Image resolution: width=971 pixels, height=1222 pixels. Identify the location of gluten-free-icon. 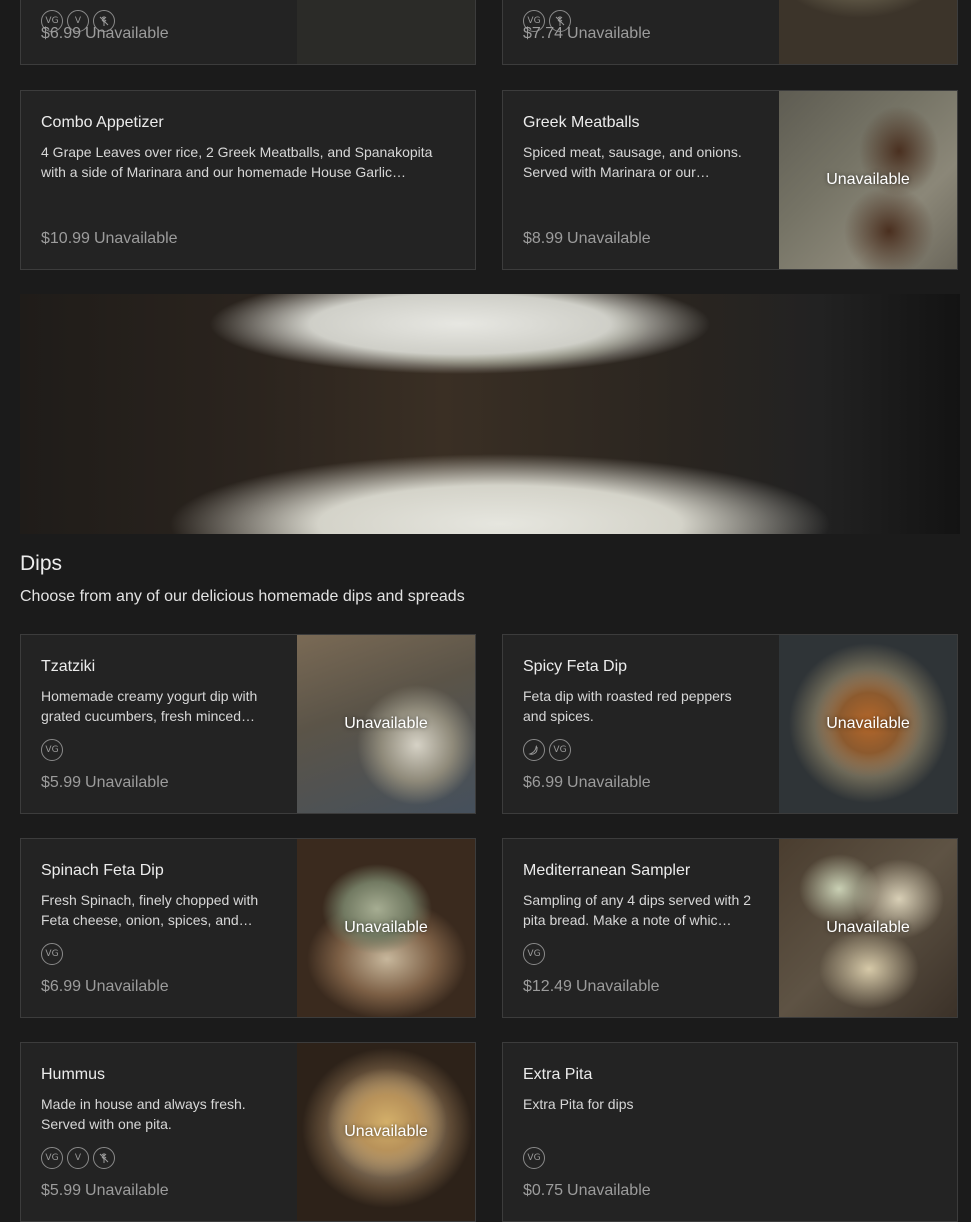
(104, 1158).